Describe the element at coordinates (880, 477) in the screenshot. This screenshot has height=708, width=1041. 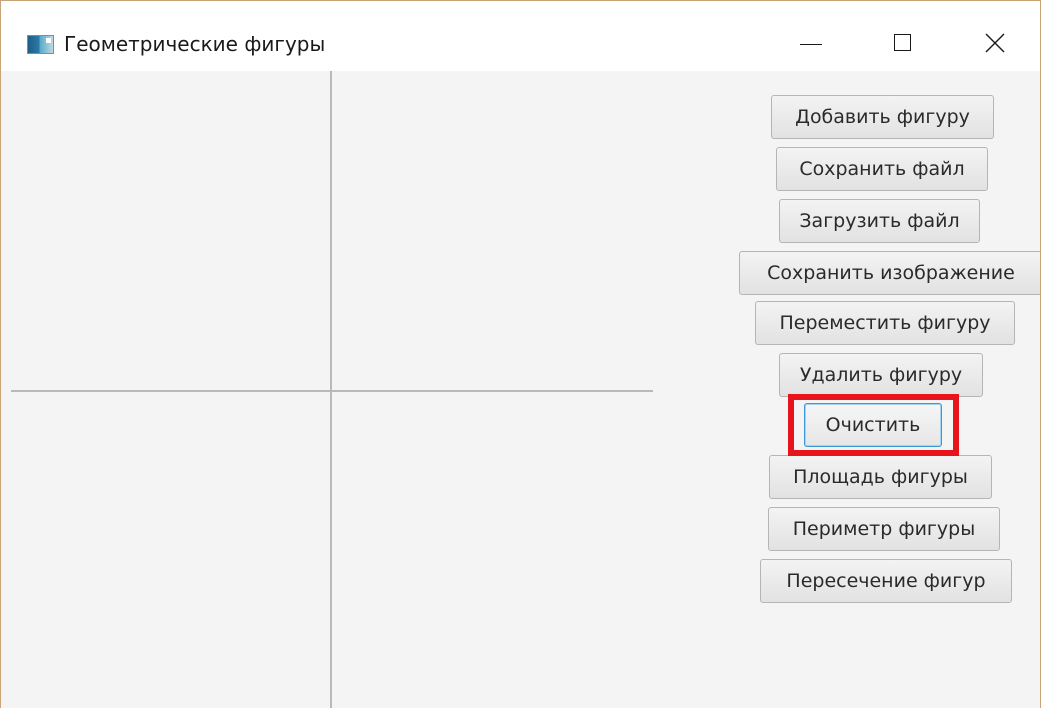
I see `figure-area-button: Площадь фигуры` at that location.